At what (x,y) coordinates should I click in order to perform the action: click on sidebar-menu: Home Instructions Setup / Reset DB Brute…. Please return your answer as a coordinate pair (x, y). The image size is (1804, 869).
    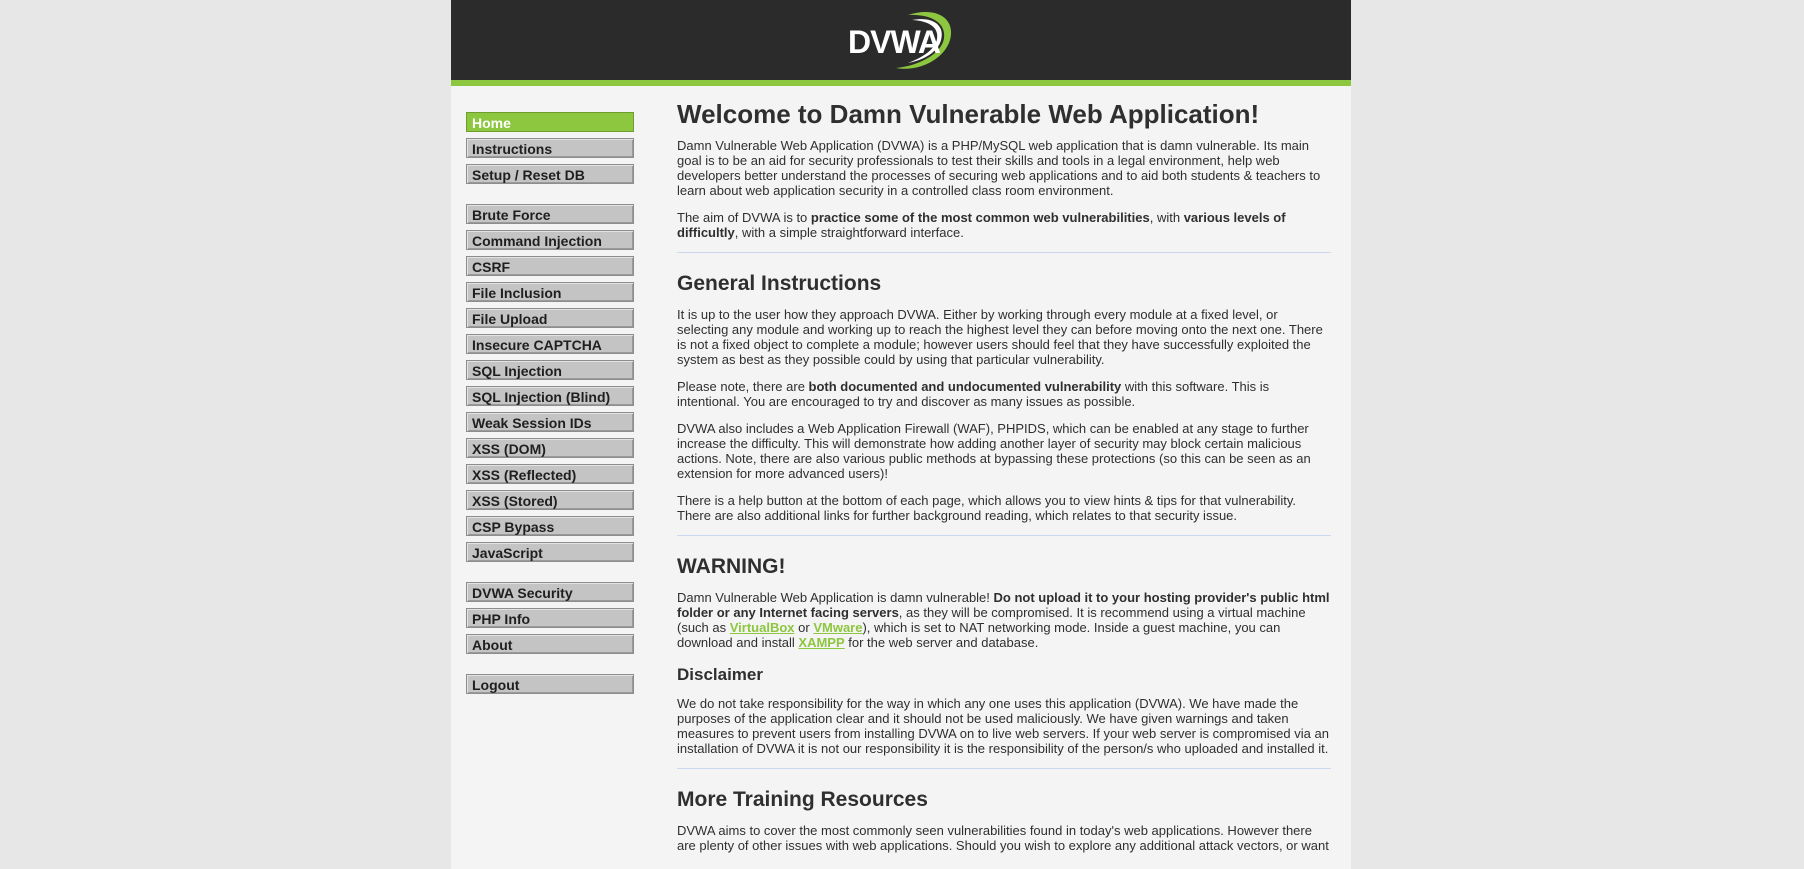
    Looking at the image, I should click on (551, 413).